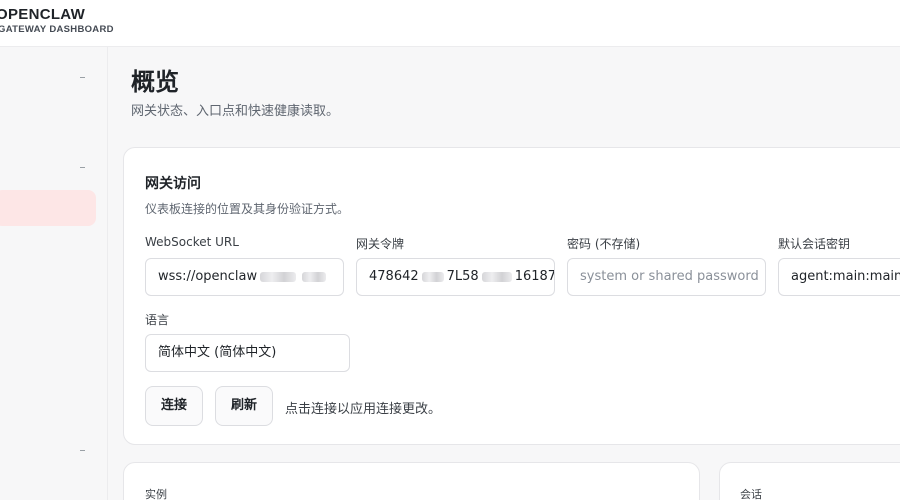  Describe the element at coordinates (173, 184) in the screenshot. I see `card-title: 网关访问` at that location.